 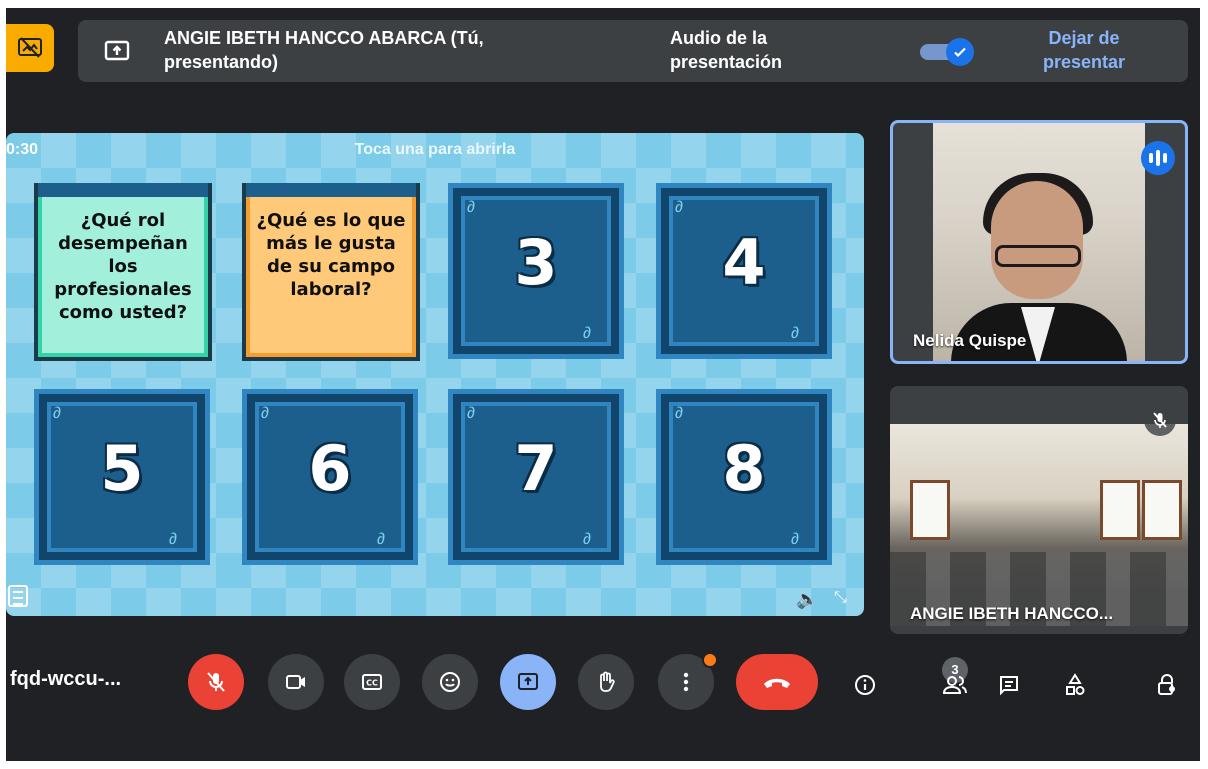 What do you see at coordinates (1158, 158) in the screenshot?
I see `speaking-indicator-icon` at bounding box center [1158, 158].